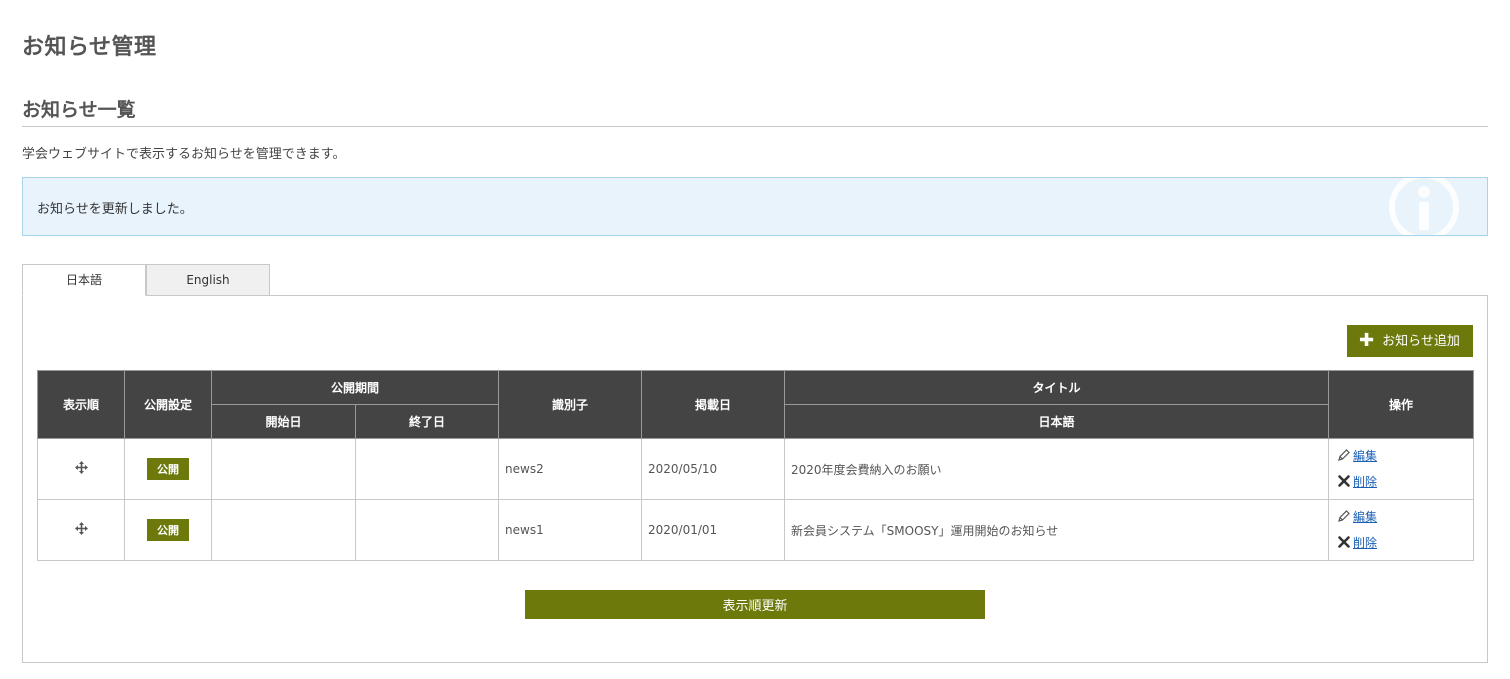  Describe the element at coordinates (1057, 530) in the screenshot. I see `title-cell: 新会員システム「SMOOSY」運用開始のお知らせ` at that location.